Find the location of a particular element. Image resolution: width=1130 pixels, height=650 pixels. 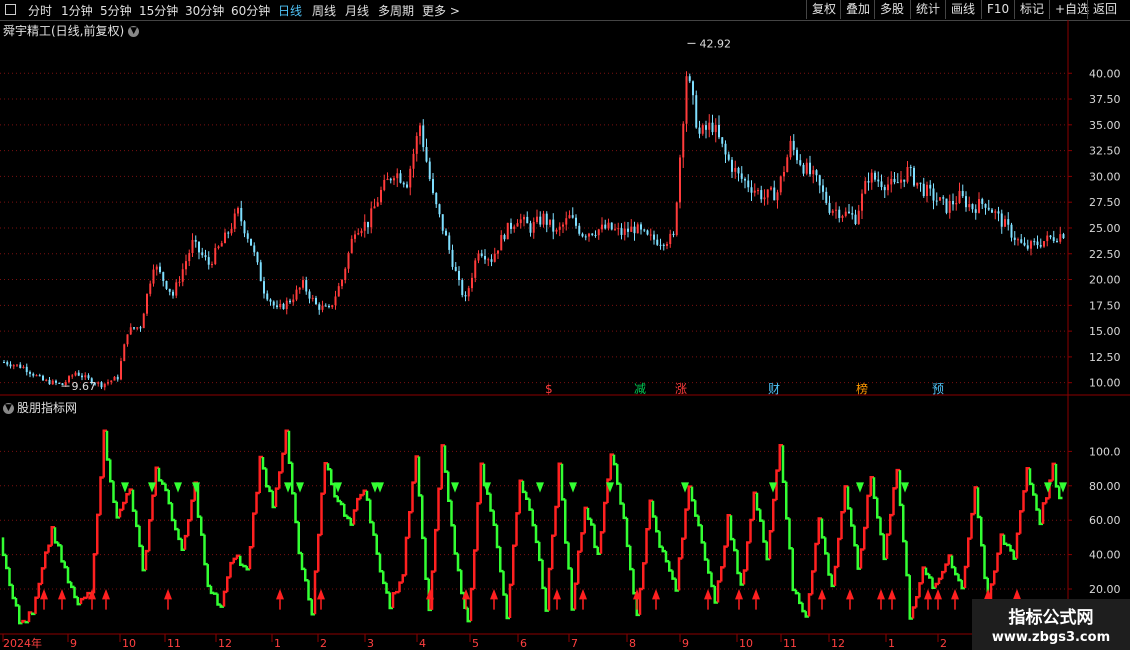

tab-weekly: 周线 is located at coordinates (324, 10).